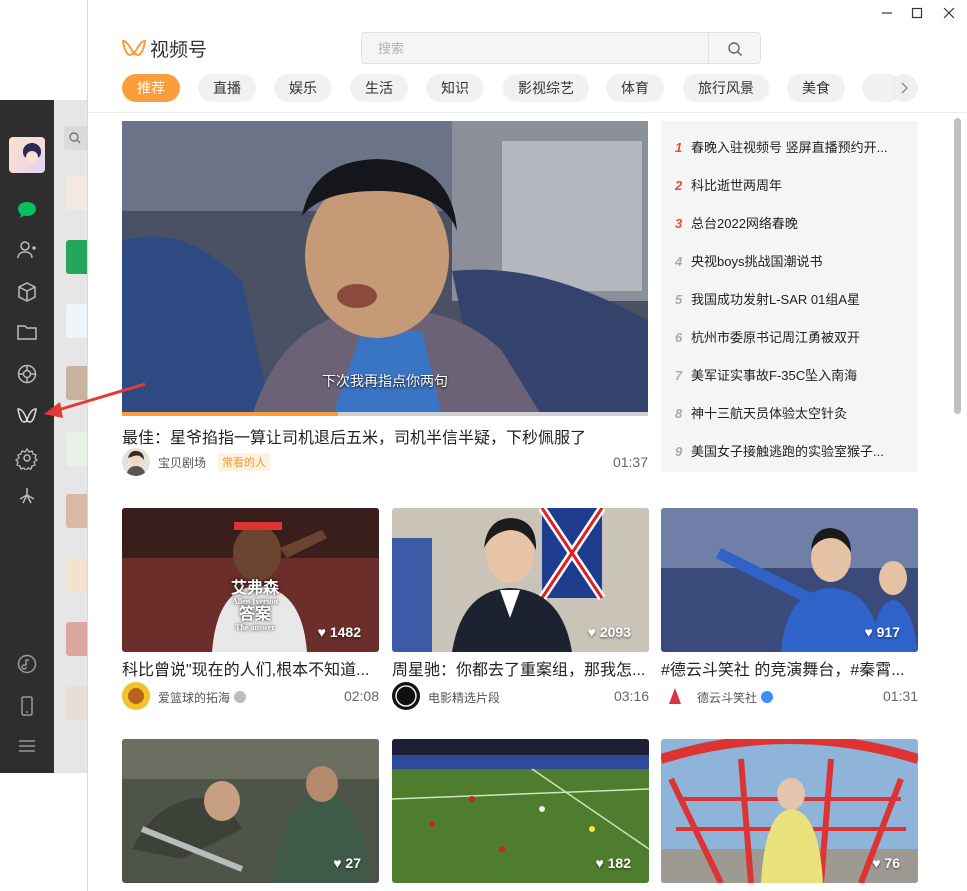  I want to click on phone-icon, so click(27, 706).